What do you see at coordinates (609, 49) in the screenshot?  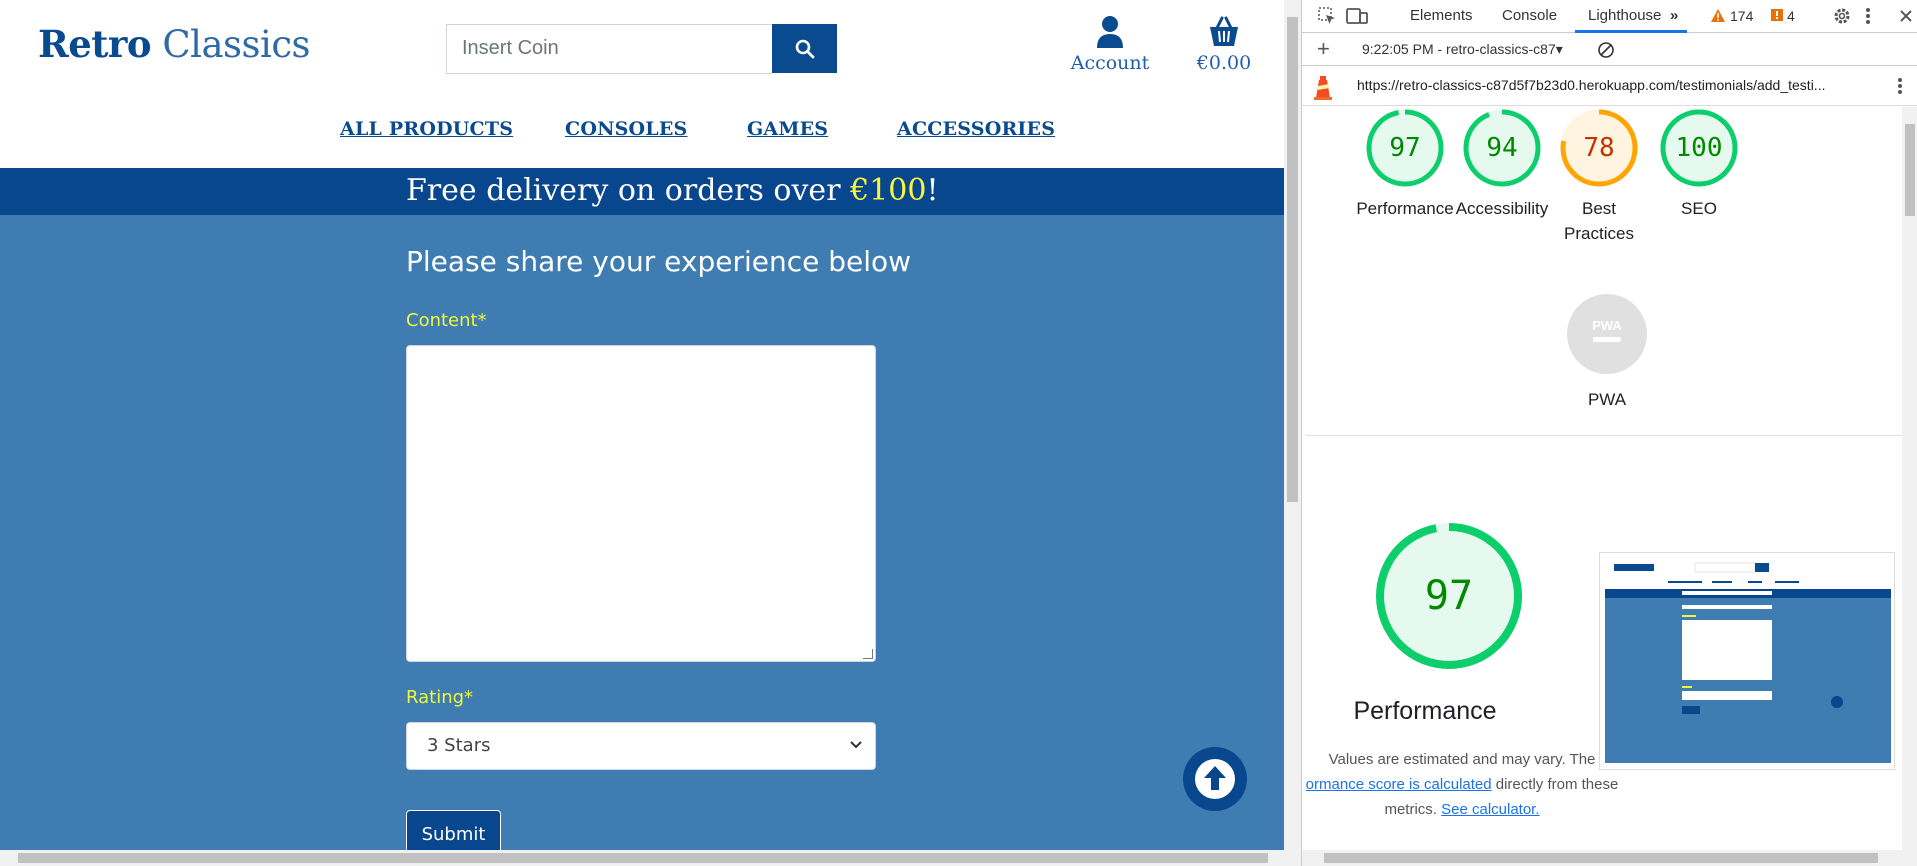 I see `search-input: Insert Coin` at bounding box center [609, 49].